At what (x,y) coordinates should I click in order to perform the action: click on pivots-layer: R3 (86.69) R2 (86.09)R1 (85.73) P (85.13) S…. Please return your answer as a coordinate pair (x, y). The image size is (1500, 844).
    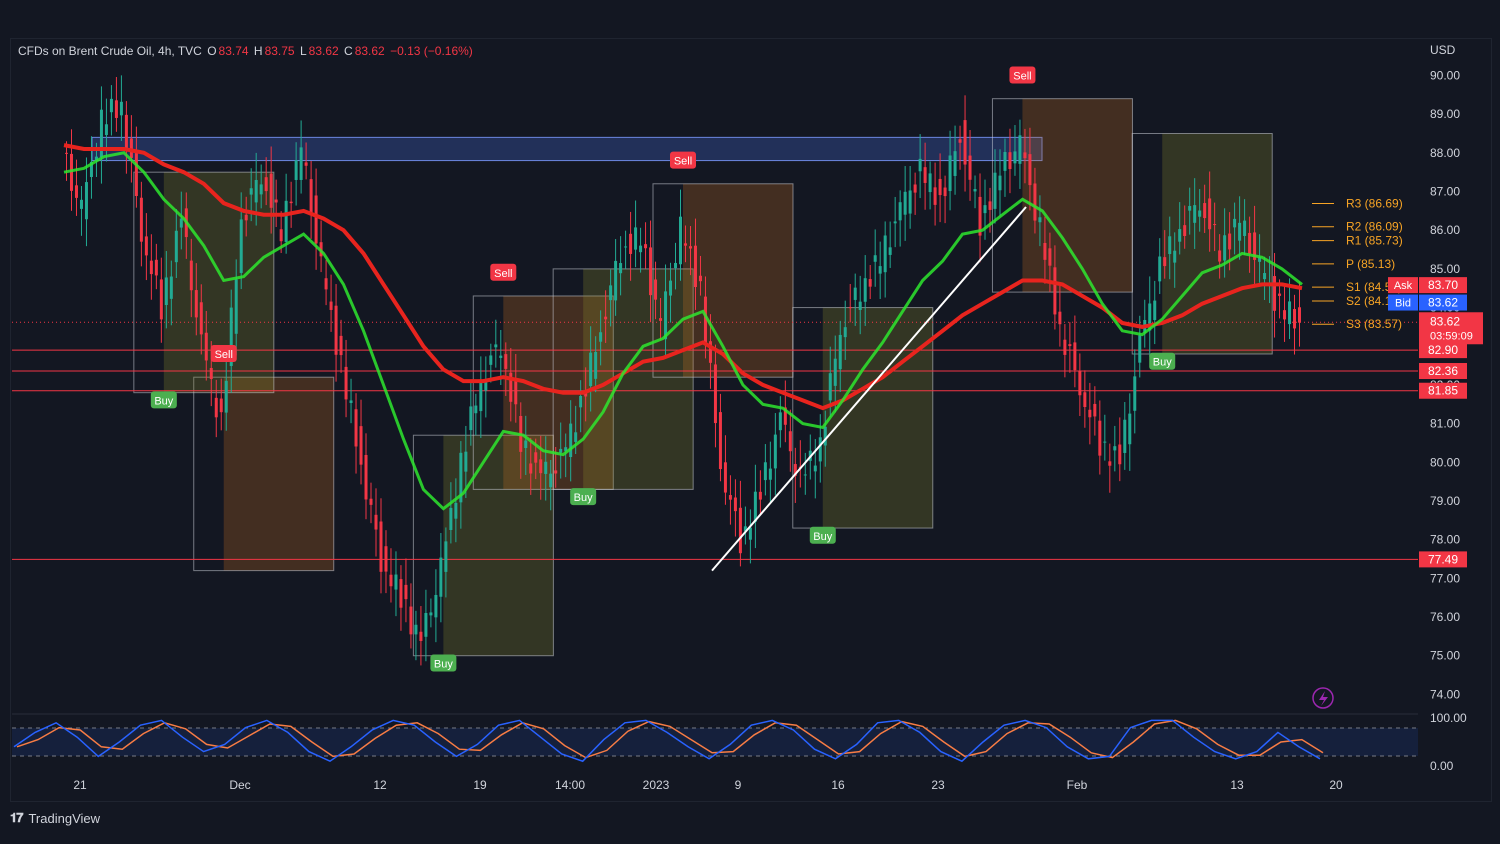
    Looking at the image, I should click on (1357, 264).